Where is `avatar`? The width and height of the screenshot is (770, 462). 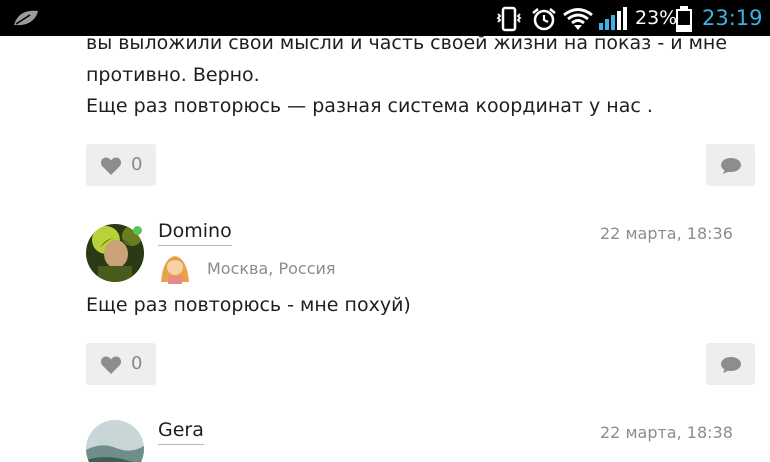 avatar is located at coordinates (115, 441).